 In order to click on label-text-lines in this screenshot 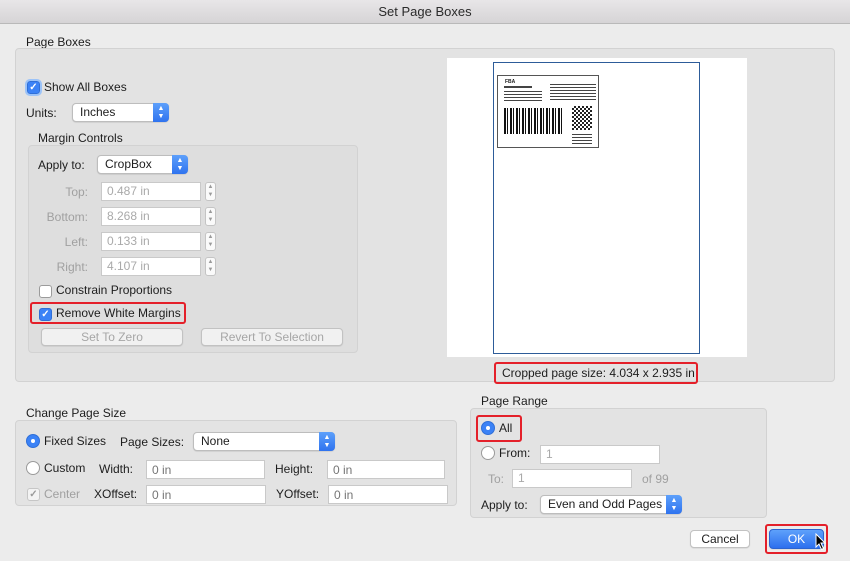, I will do `click(582, 140)`.